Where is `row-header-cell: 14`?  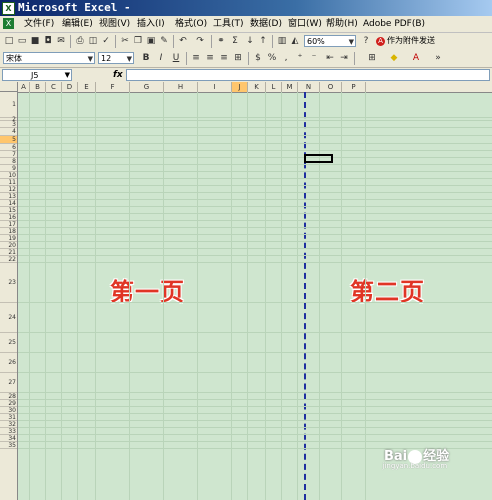 row-header-cell: 14 is located at coordinates (8, 203).